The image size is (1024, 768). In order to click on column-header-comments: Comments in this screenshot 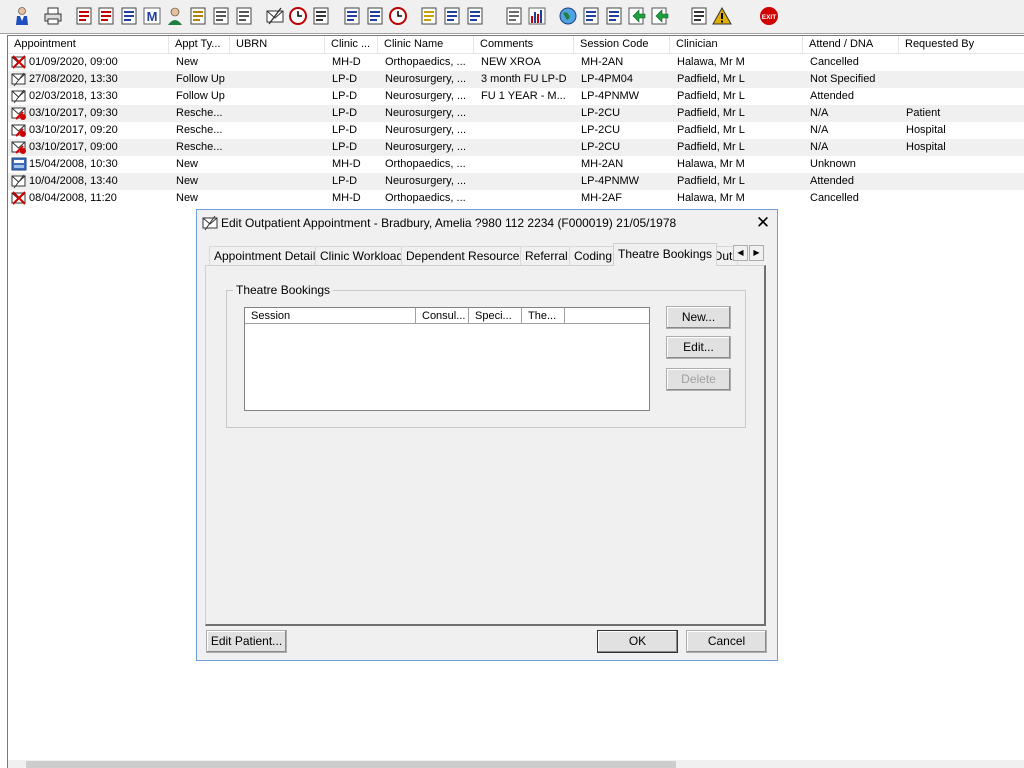, I will do `click(524, 44)`.